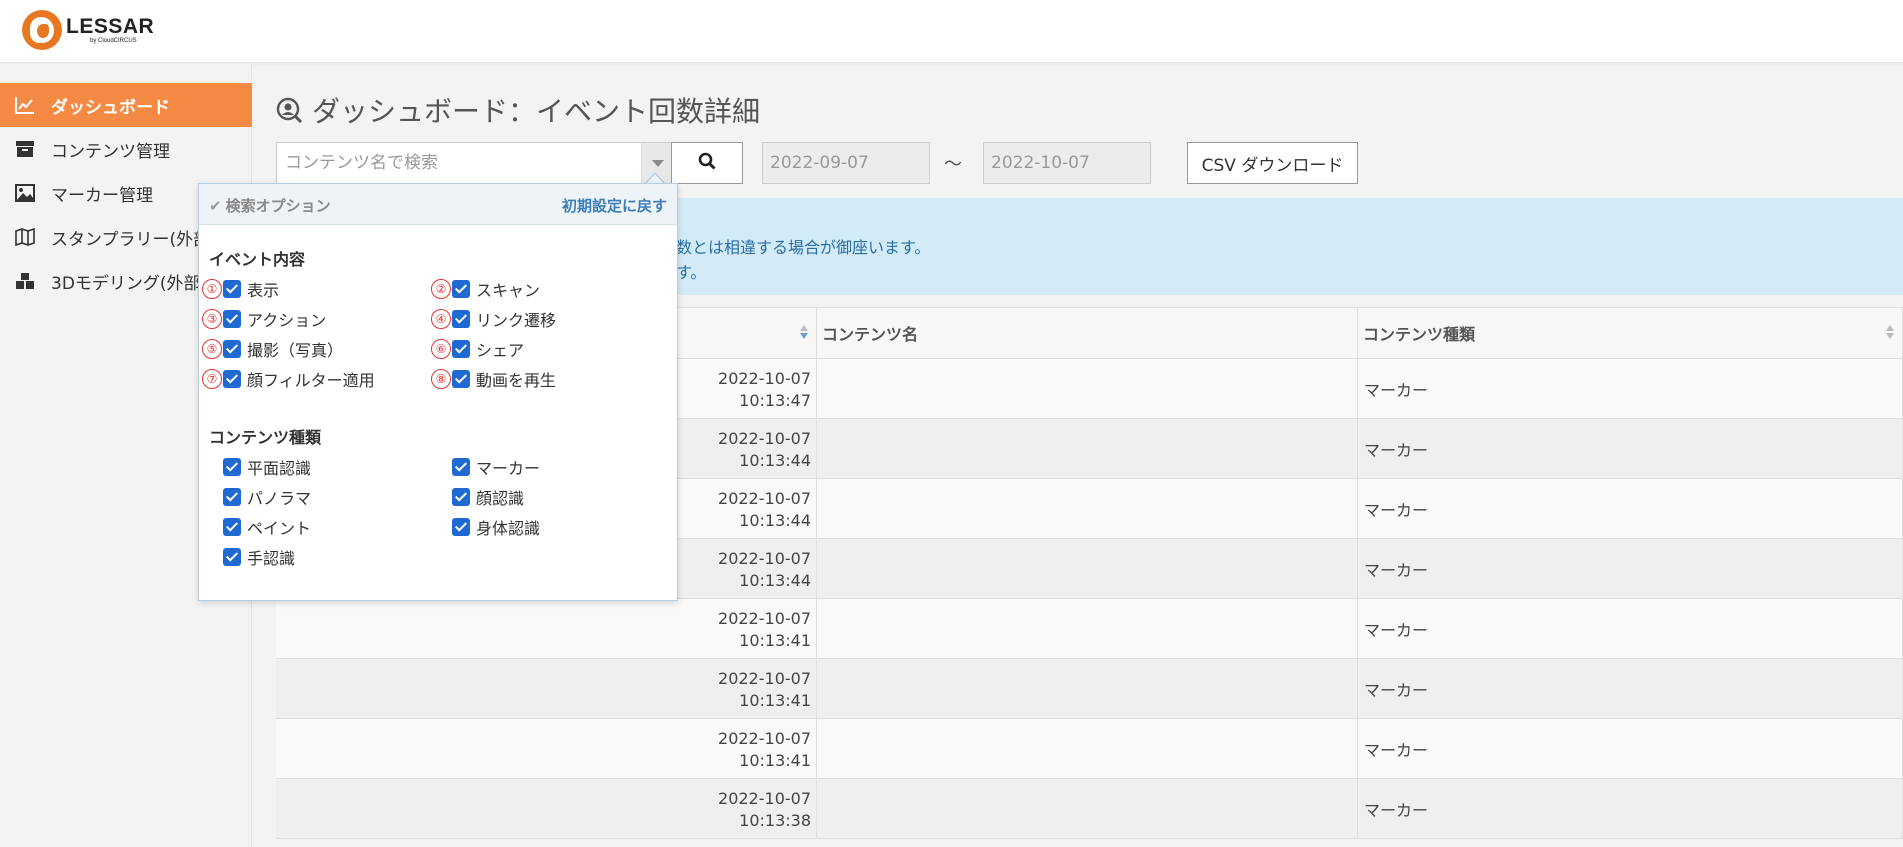 The height and width of the screenshot is (847, 1903). Describe the element at coordinates (546, 808) in the screenshot. I see `datetime-cell: 2022-10-07 10:13:38` at that location.